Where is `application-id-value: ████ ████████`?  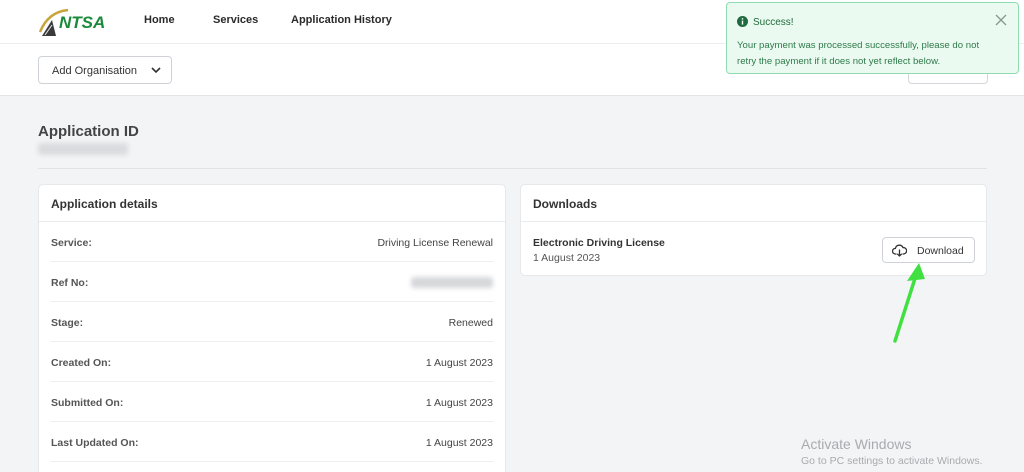 application-id-value: ████ ████████ is located at coordinates (83, 149).